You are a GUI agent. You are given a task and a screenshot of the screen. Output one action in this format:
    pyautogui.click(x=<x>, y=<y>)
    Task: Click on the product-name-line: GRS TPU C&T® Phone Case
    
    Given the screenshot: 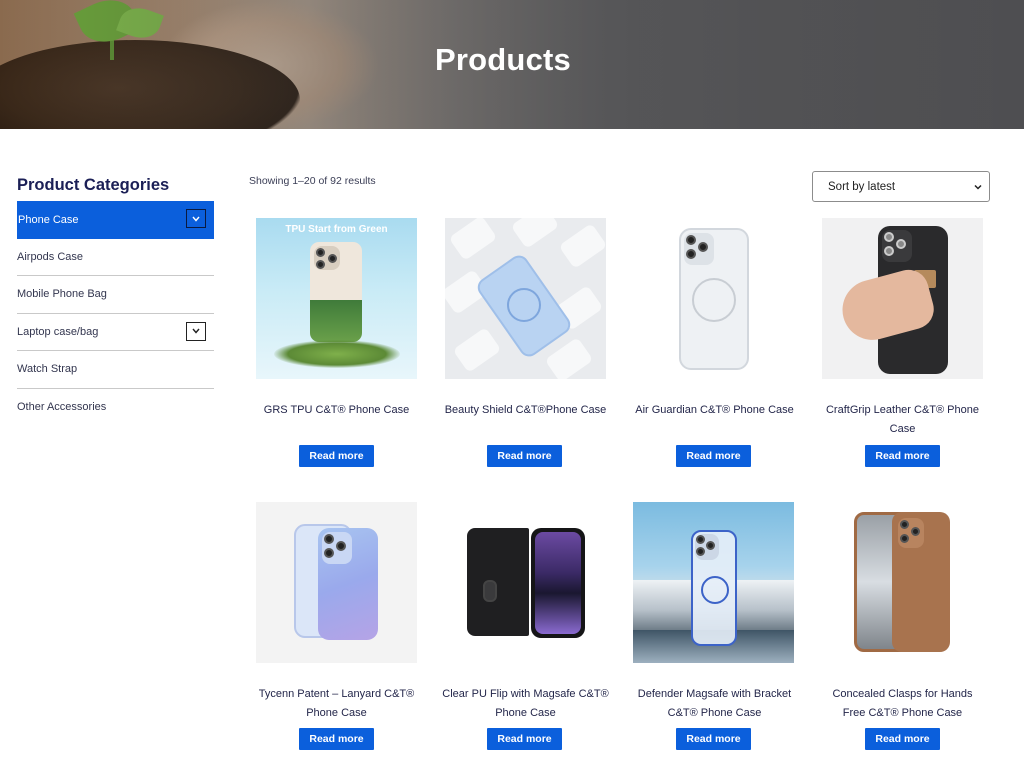 What is the action you would take?
    pyautogui.click(x=336, y=410)
    